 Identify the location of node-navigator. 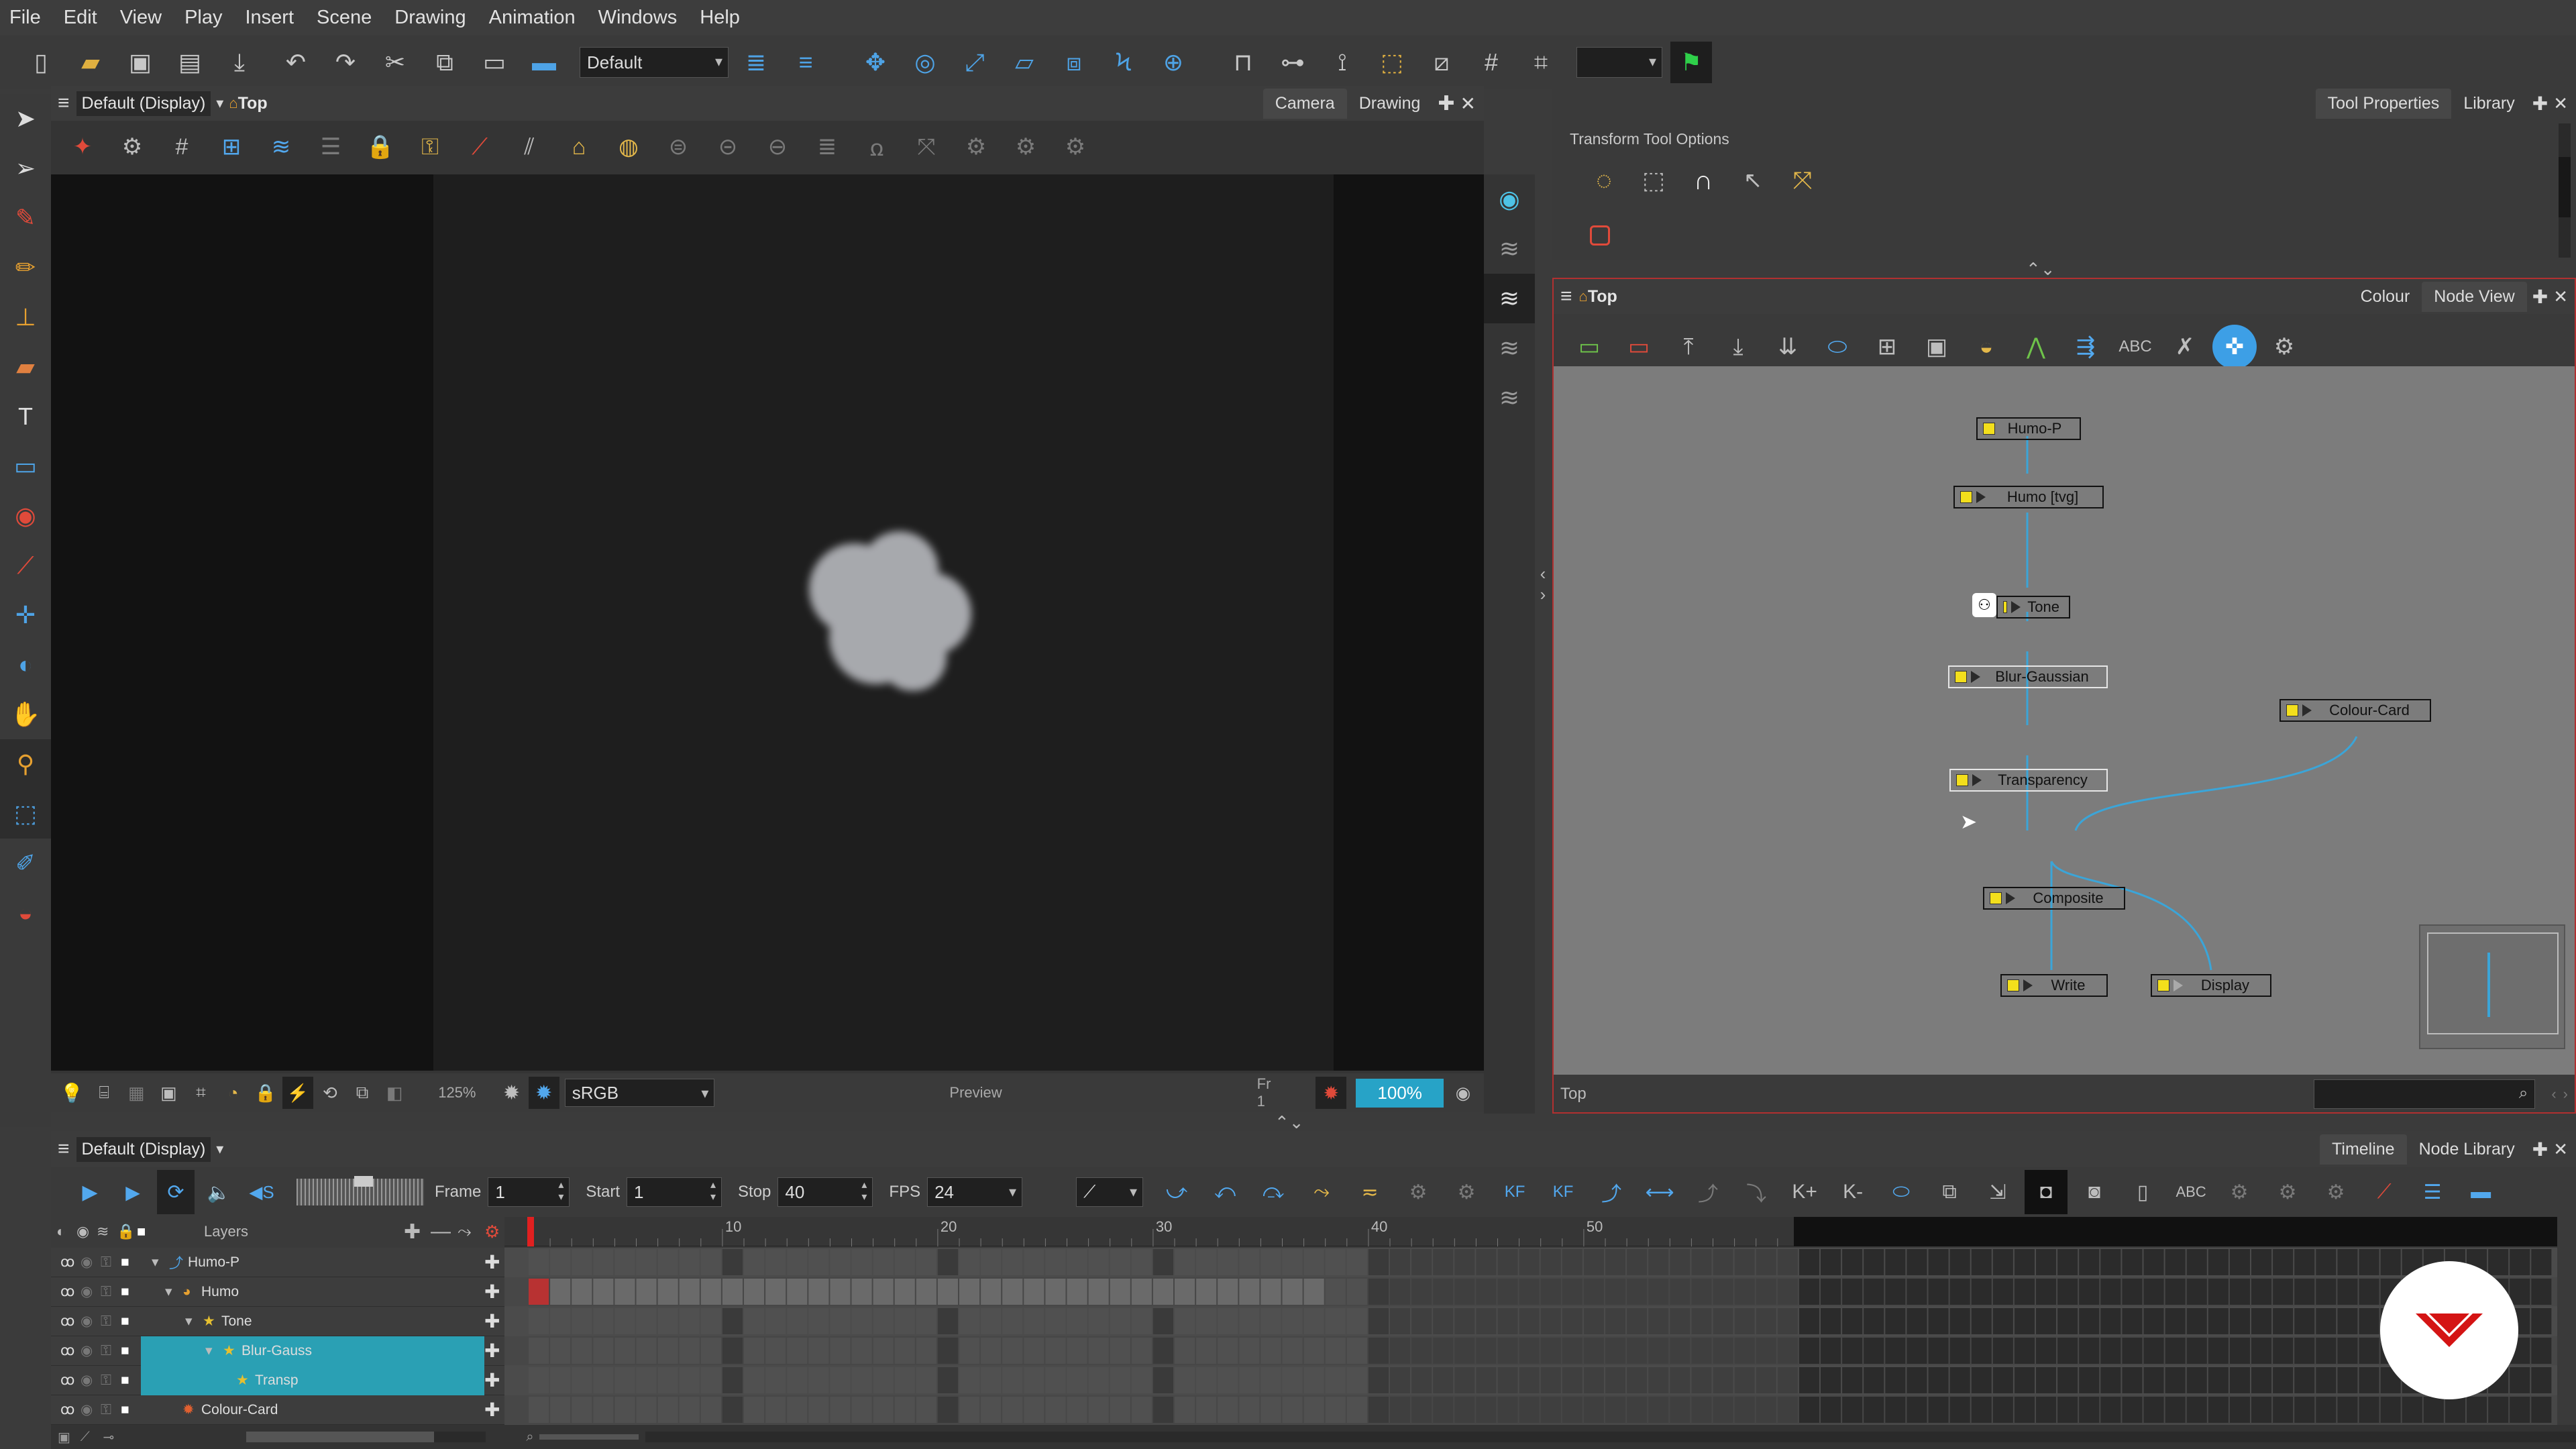
(2492, 986).